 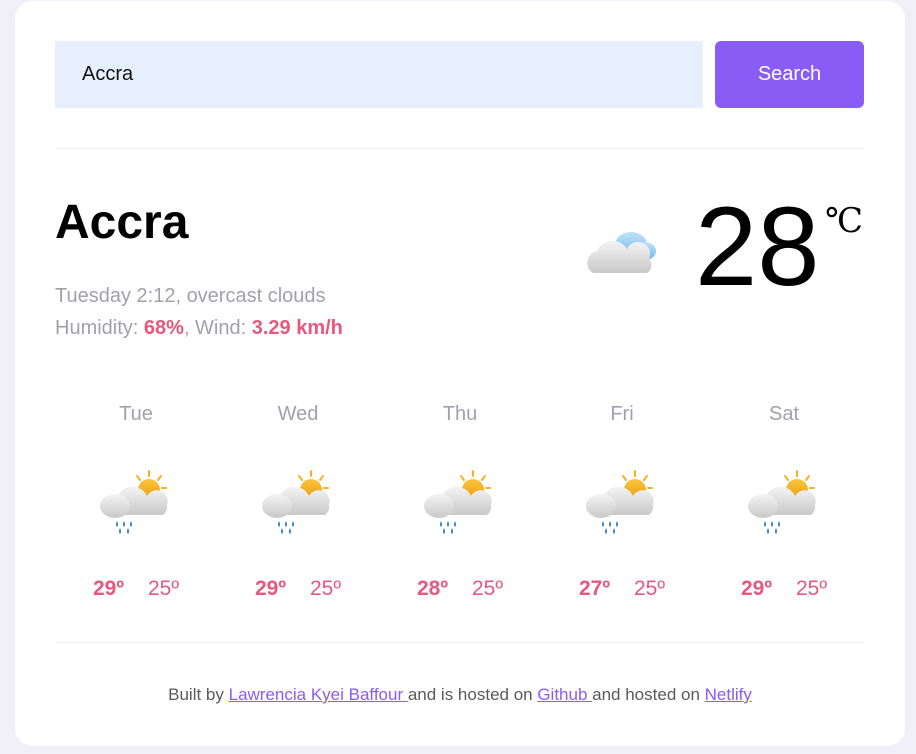 I want to click on forecast-day-name: Tue, so click(x=136, y=414).